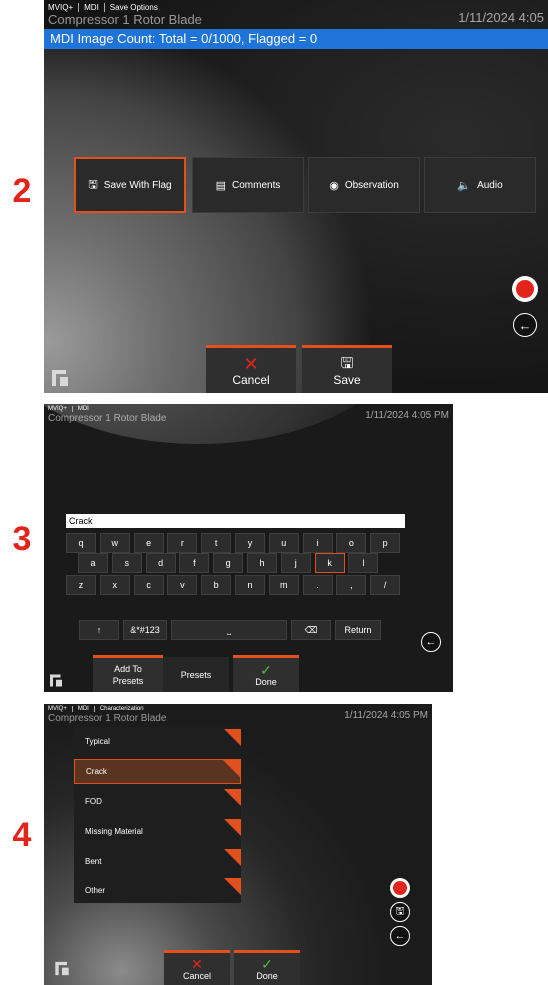 Image resolution: width=548 pixels, height=985 pixels. I want to click on option-label: Observation, so click(371, 185).